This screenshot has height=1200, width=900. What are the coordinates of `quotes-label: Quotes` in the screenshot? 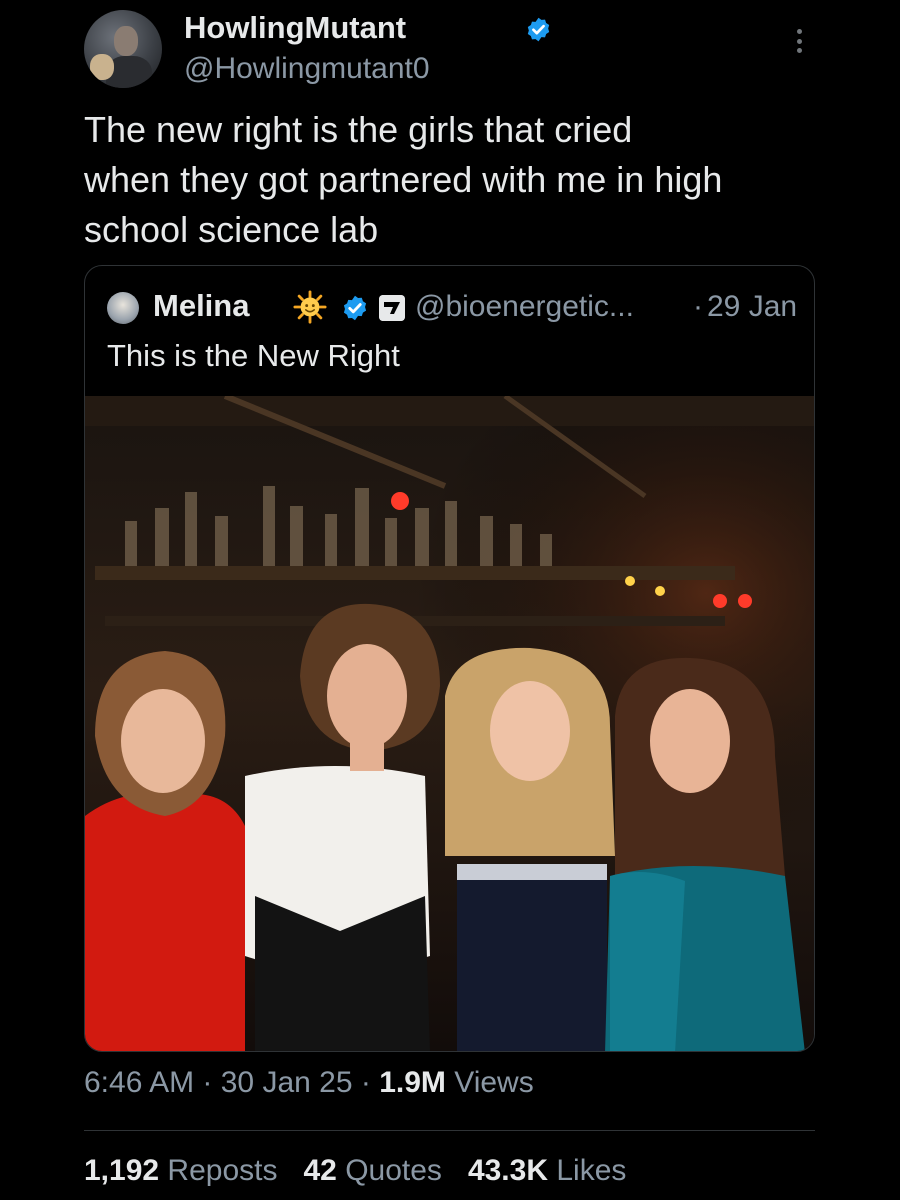 It's located at (393, 1170).